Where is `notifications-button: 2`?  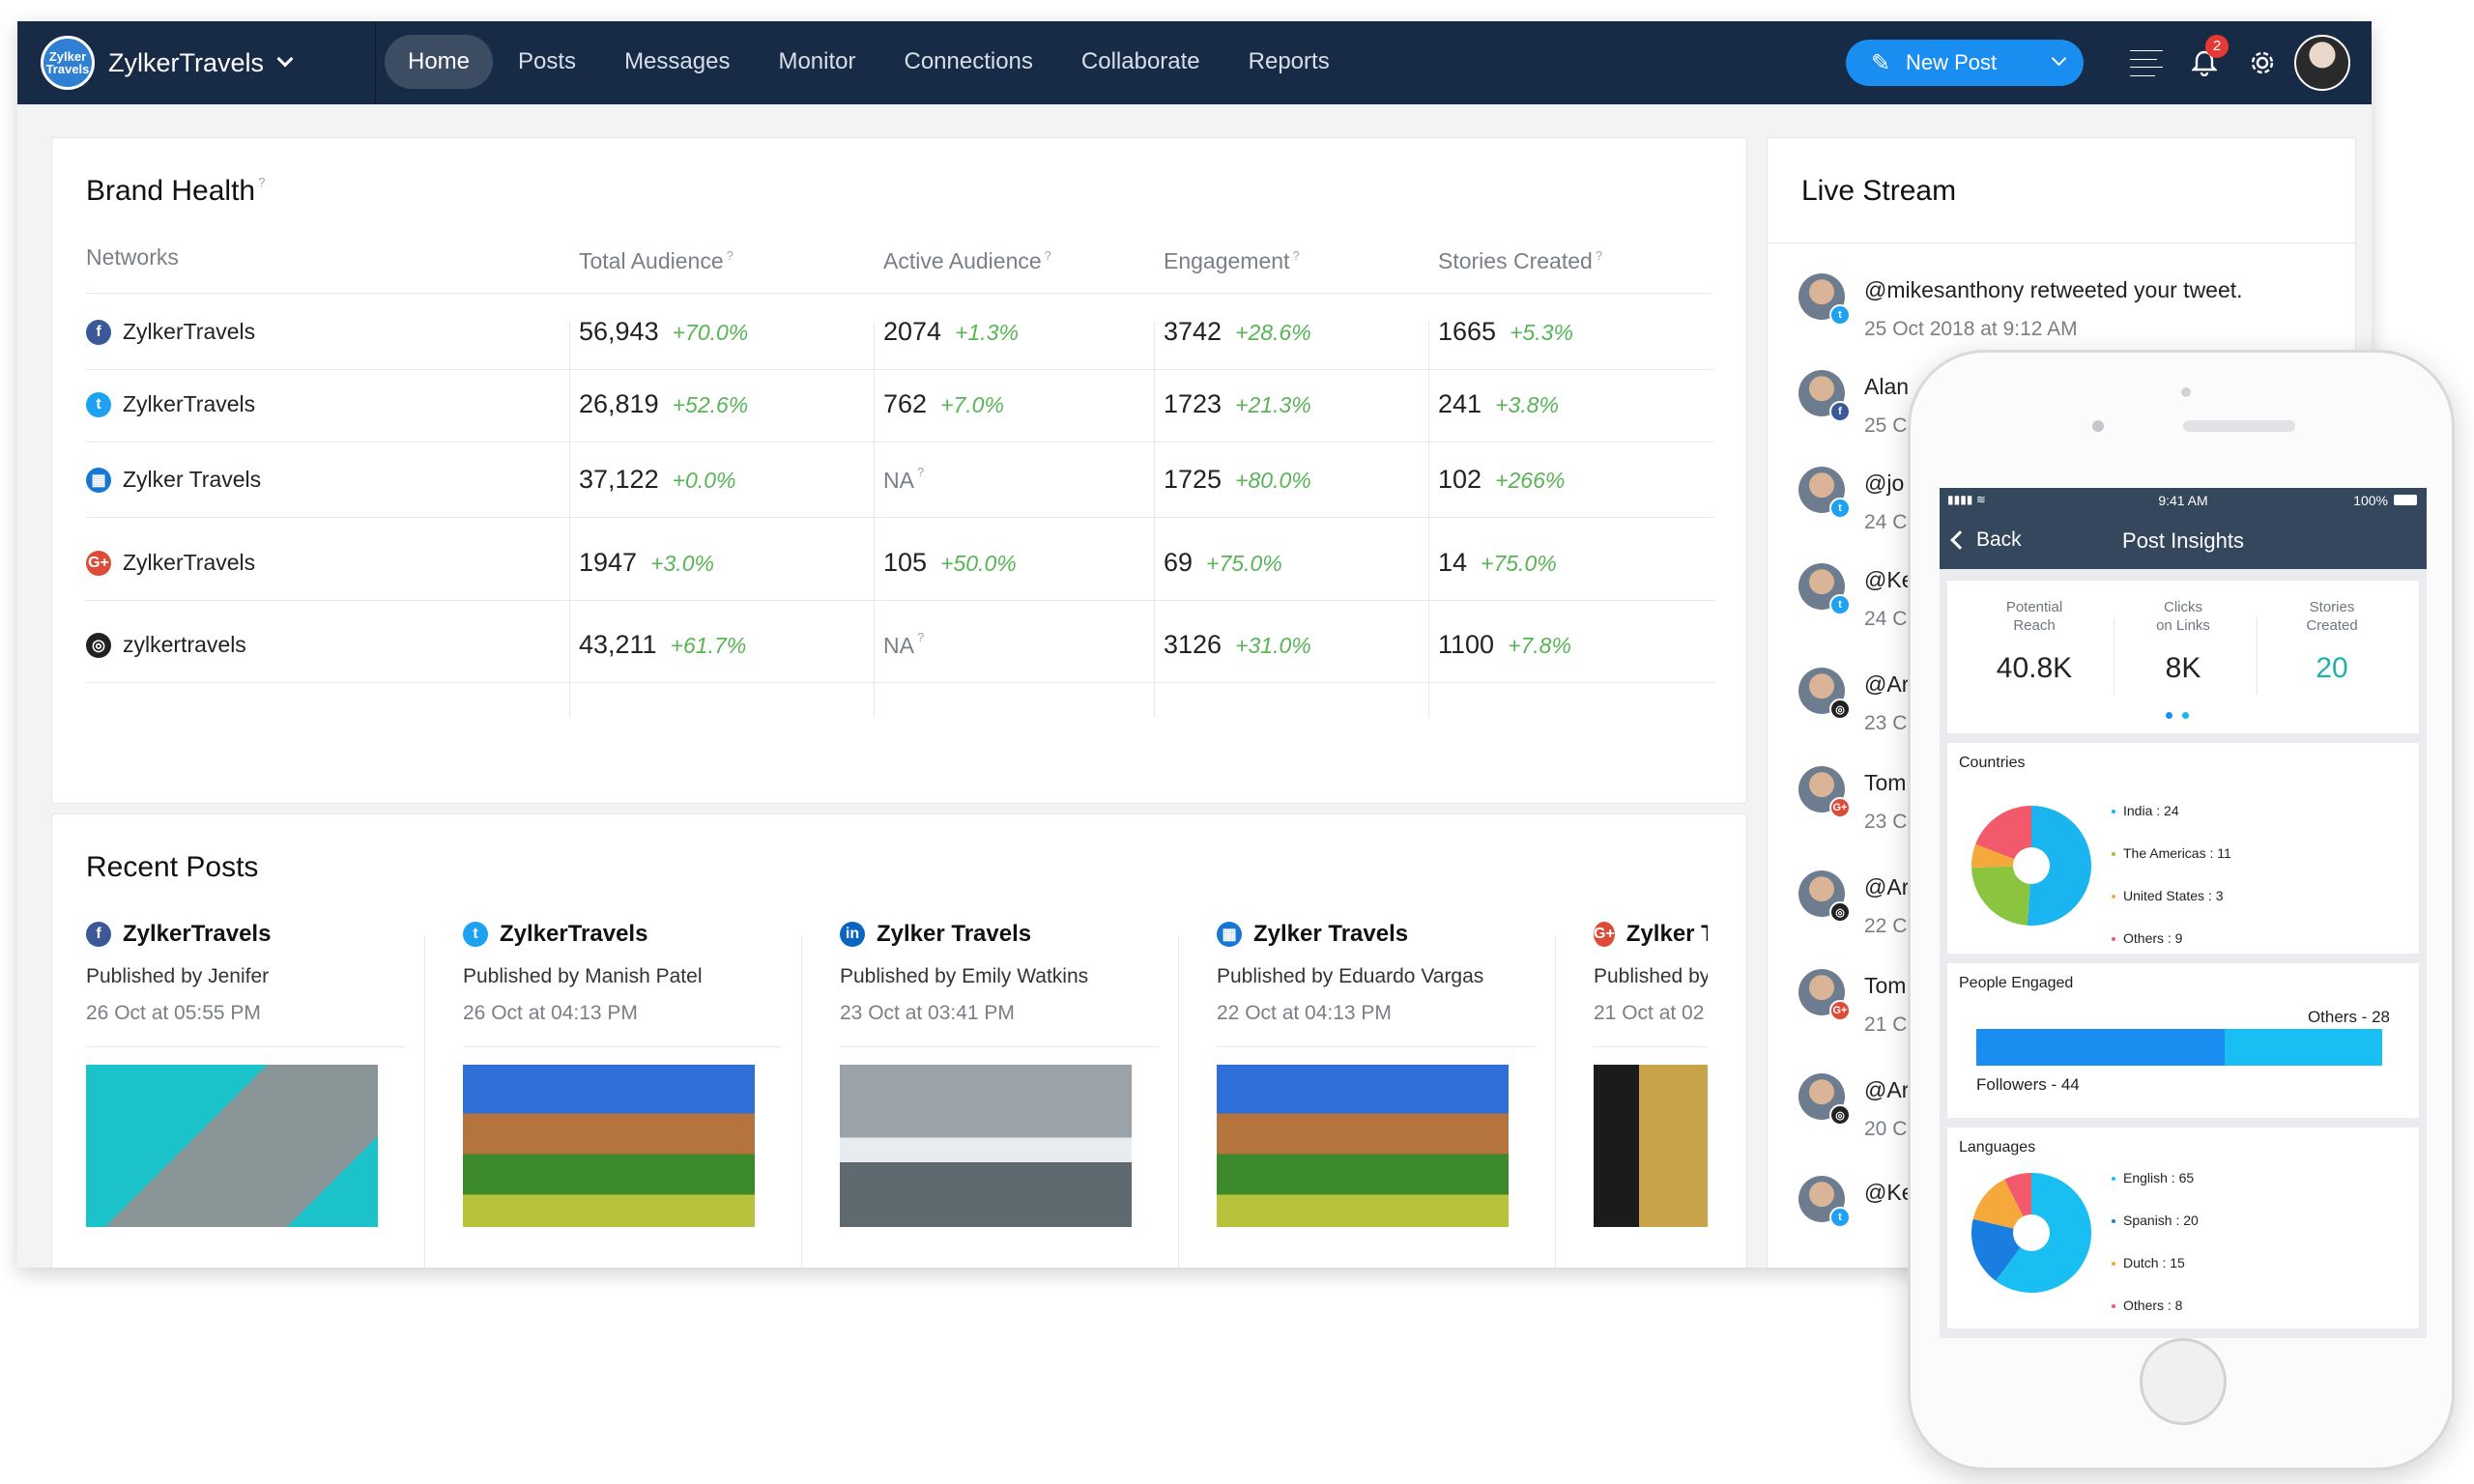
notifications-button: 2 is located at coordinates (2209, 57).